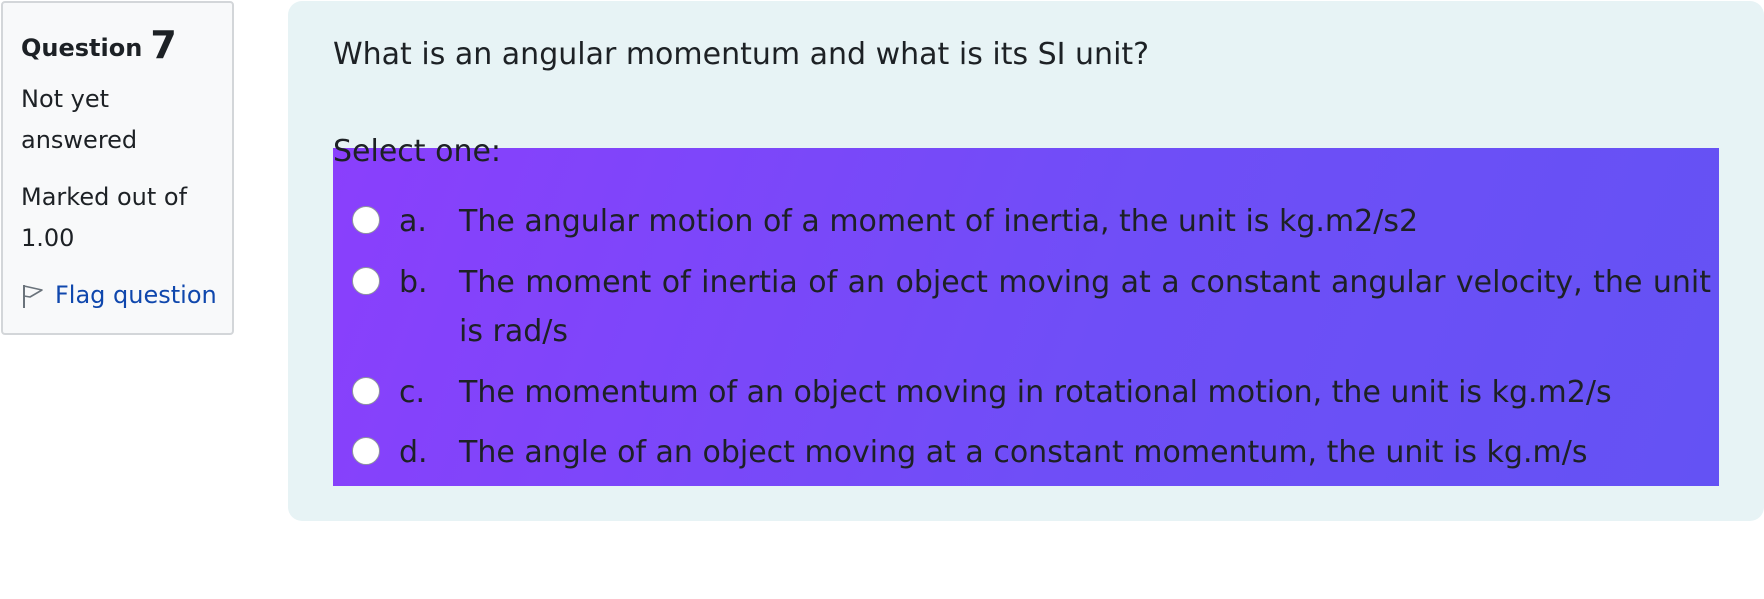 The image size is (1764, 599). I want to click on option-letter: c., so click(412, 392).